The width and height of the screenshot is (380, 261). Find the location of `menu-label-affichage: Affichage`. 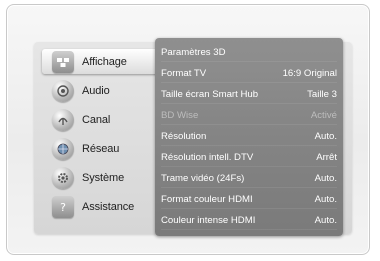

menu-label-affichage: Affichage is located at coordinates (104, 61).